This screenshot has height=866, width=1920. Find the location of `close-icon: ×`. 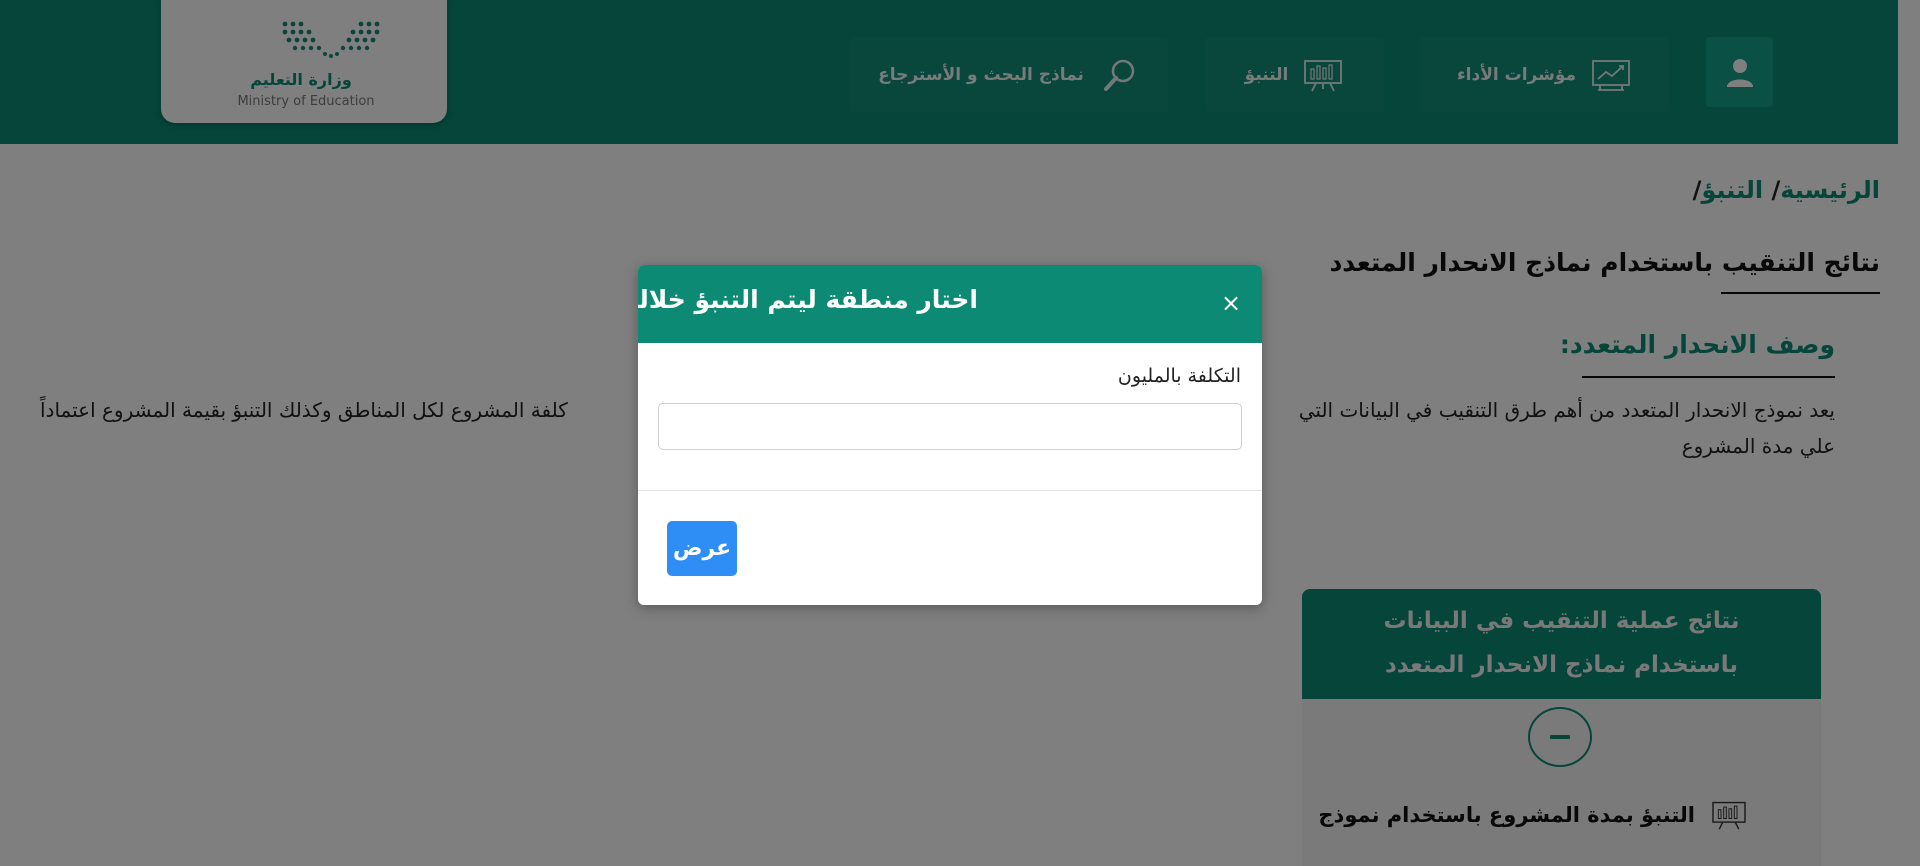

close-icon: × is located at coordinates (1231, 303).